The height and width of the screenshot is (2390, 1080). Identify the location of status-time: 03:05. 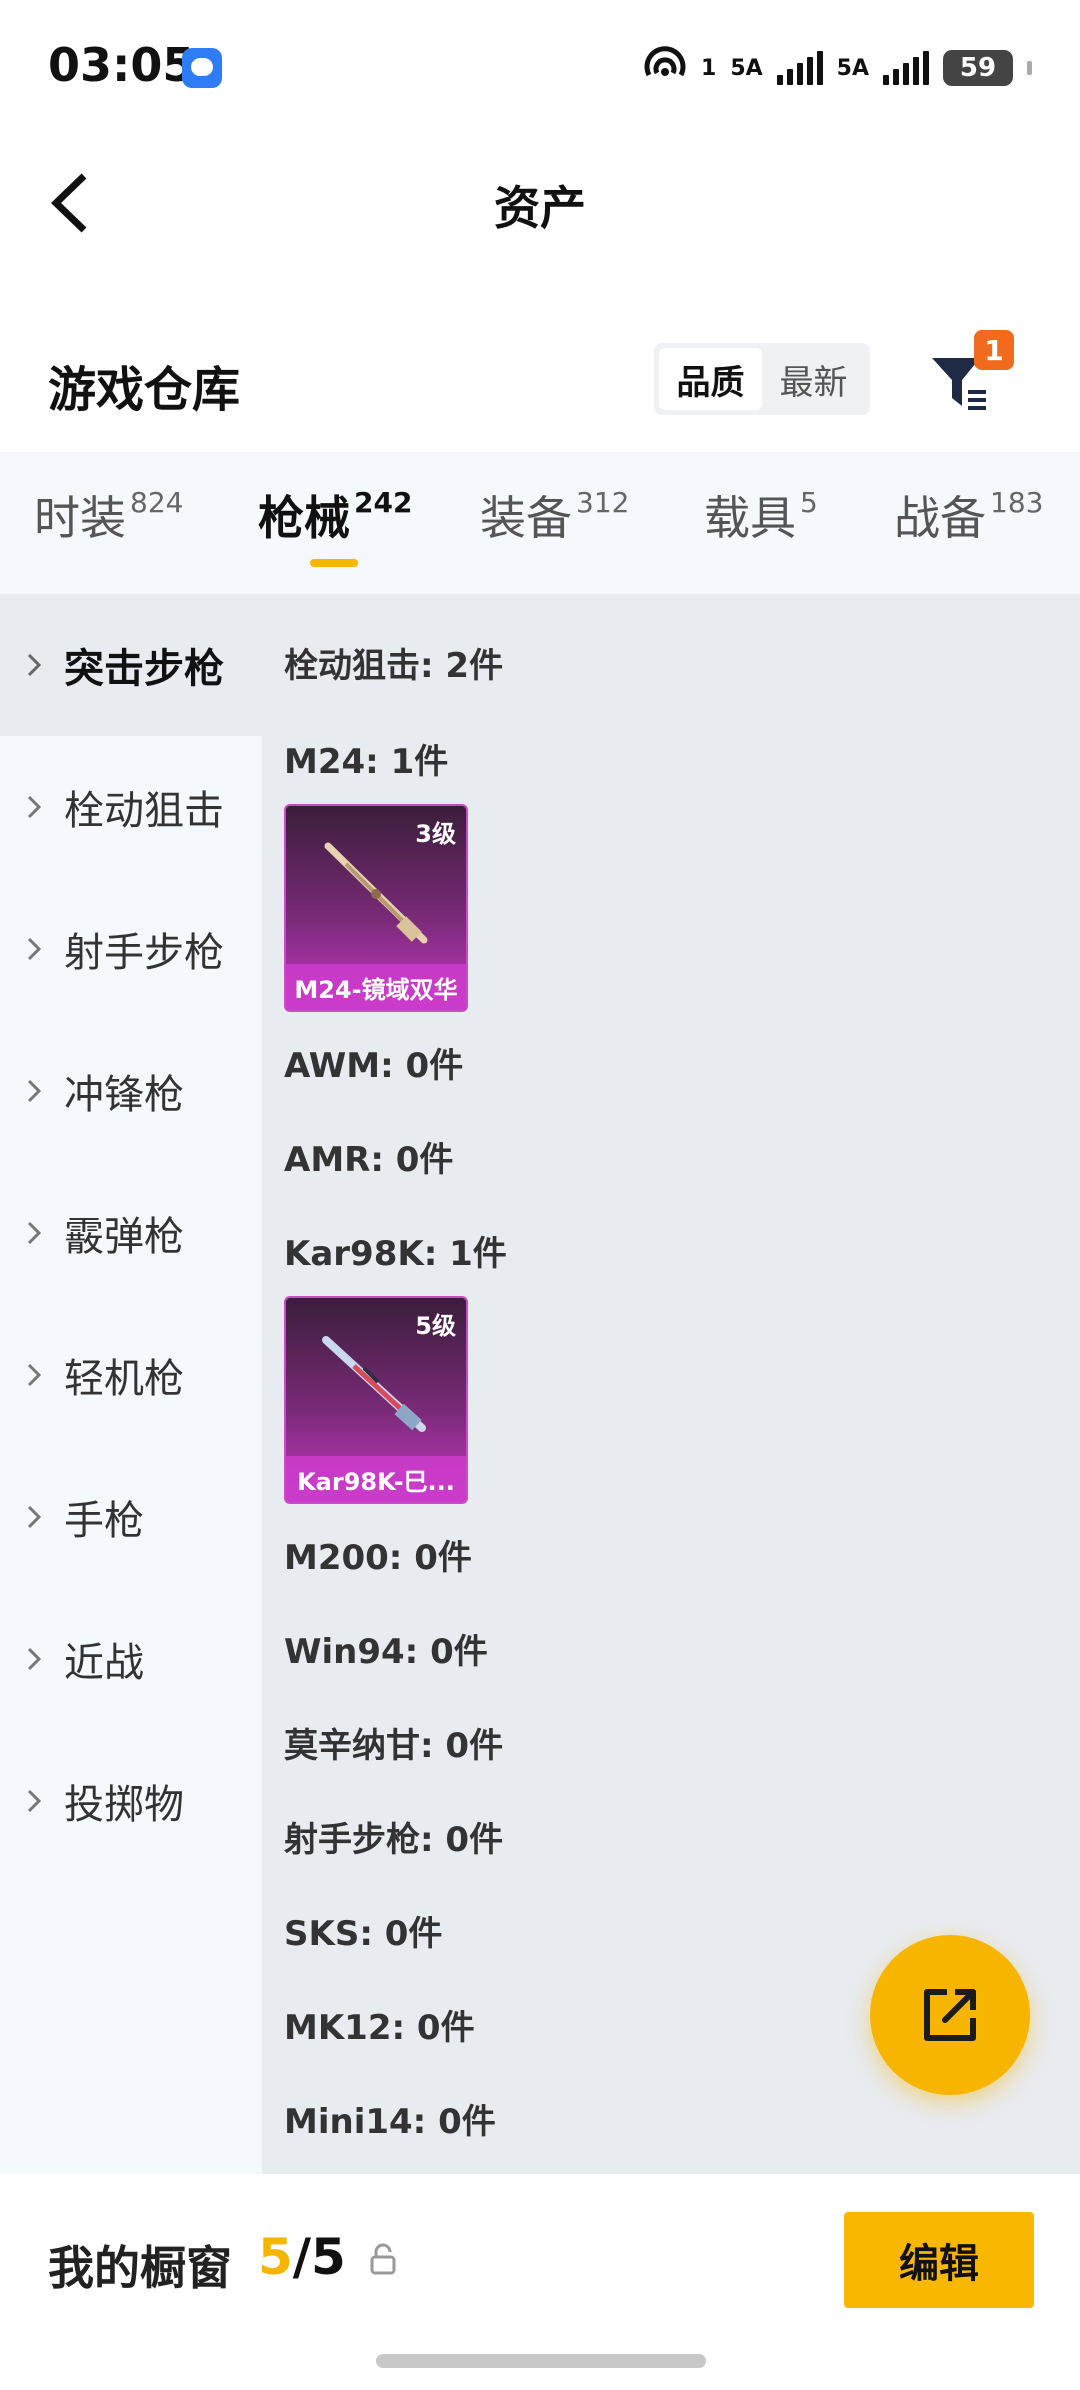
(121, 65).